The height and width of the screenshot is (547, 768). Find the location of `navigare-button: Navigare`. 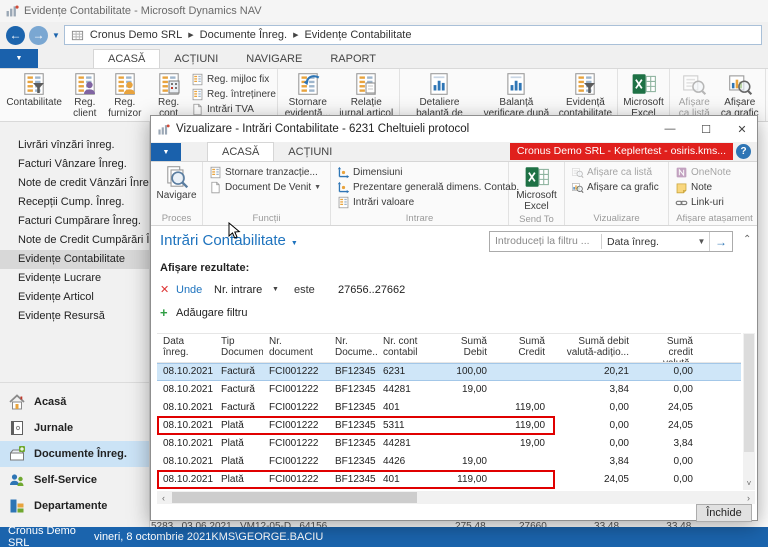

navigare-button: Navigare is located at coordinates (176, 183).